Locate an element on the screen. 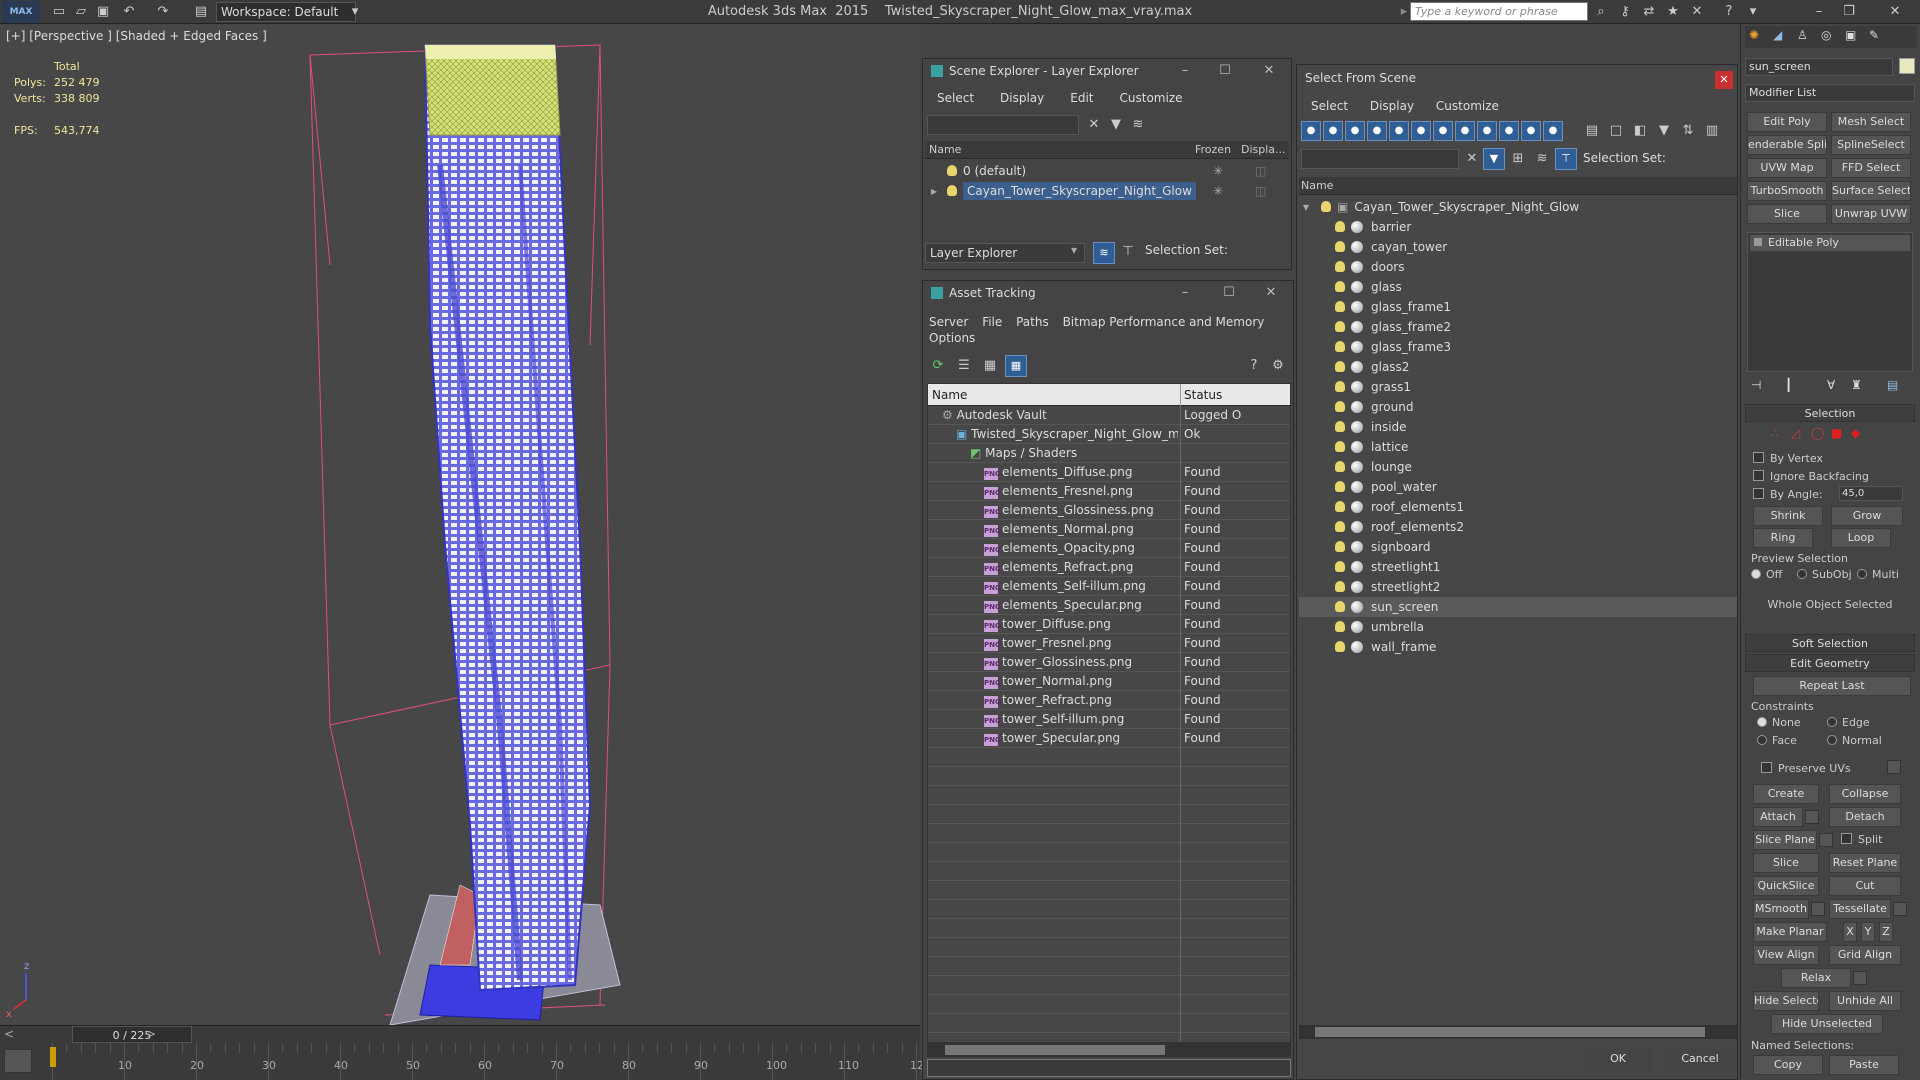 The image size is (1920, 1080). filter-geometry-icon: ● is located at coordinates (1311, 131).